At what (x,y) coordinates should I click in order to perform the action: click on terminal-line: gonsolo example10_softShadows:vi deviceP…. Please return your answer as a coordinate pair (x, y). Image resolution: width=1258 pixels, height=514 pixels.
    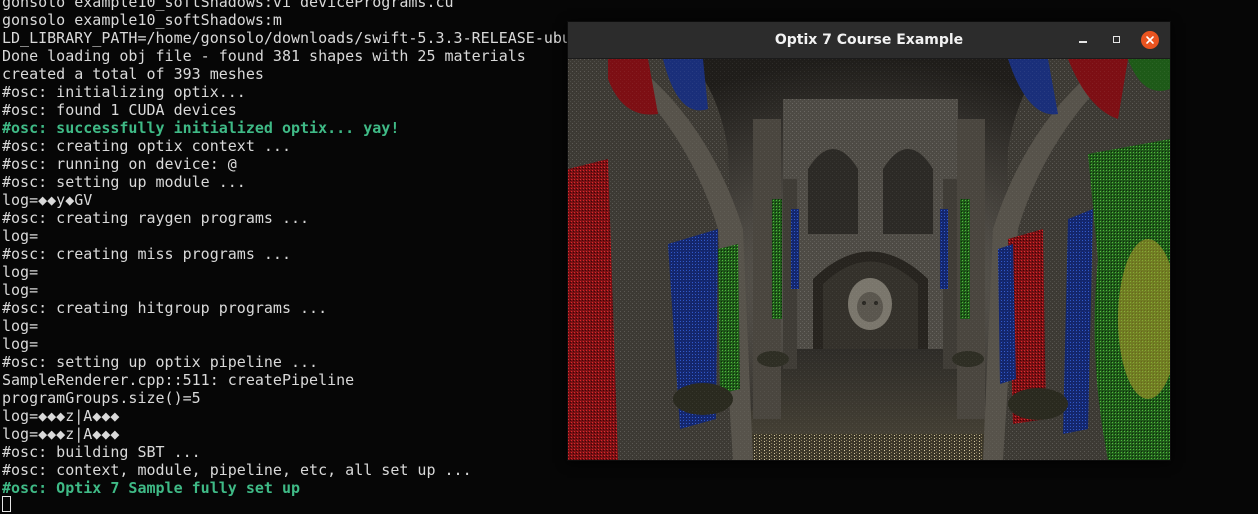
    Looking at the image, I should click on (228, 5).